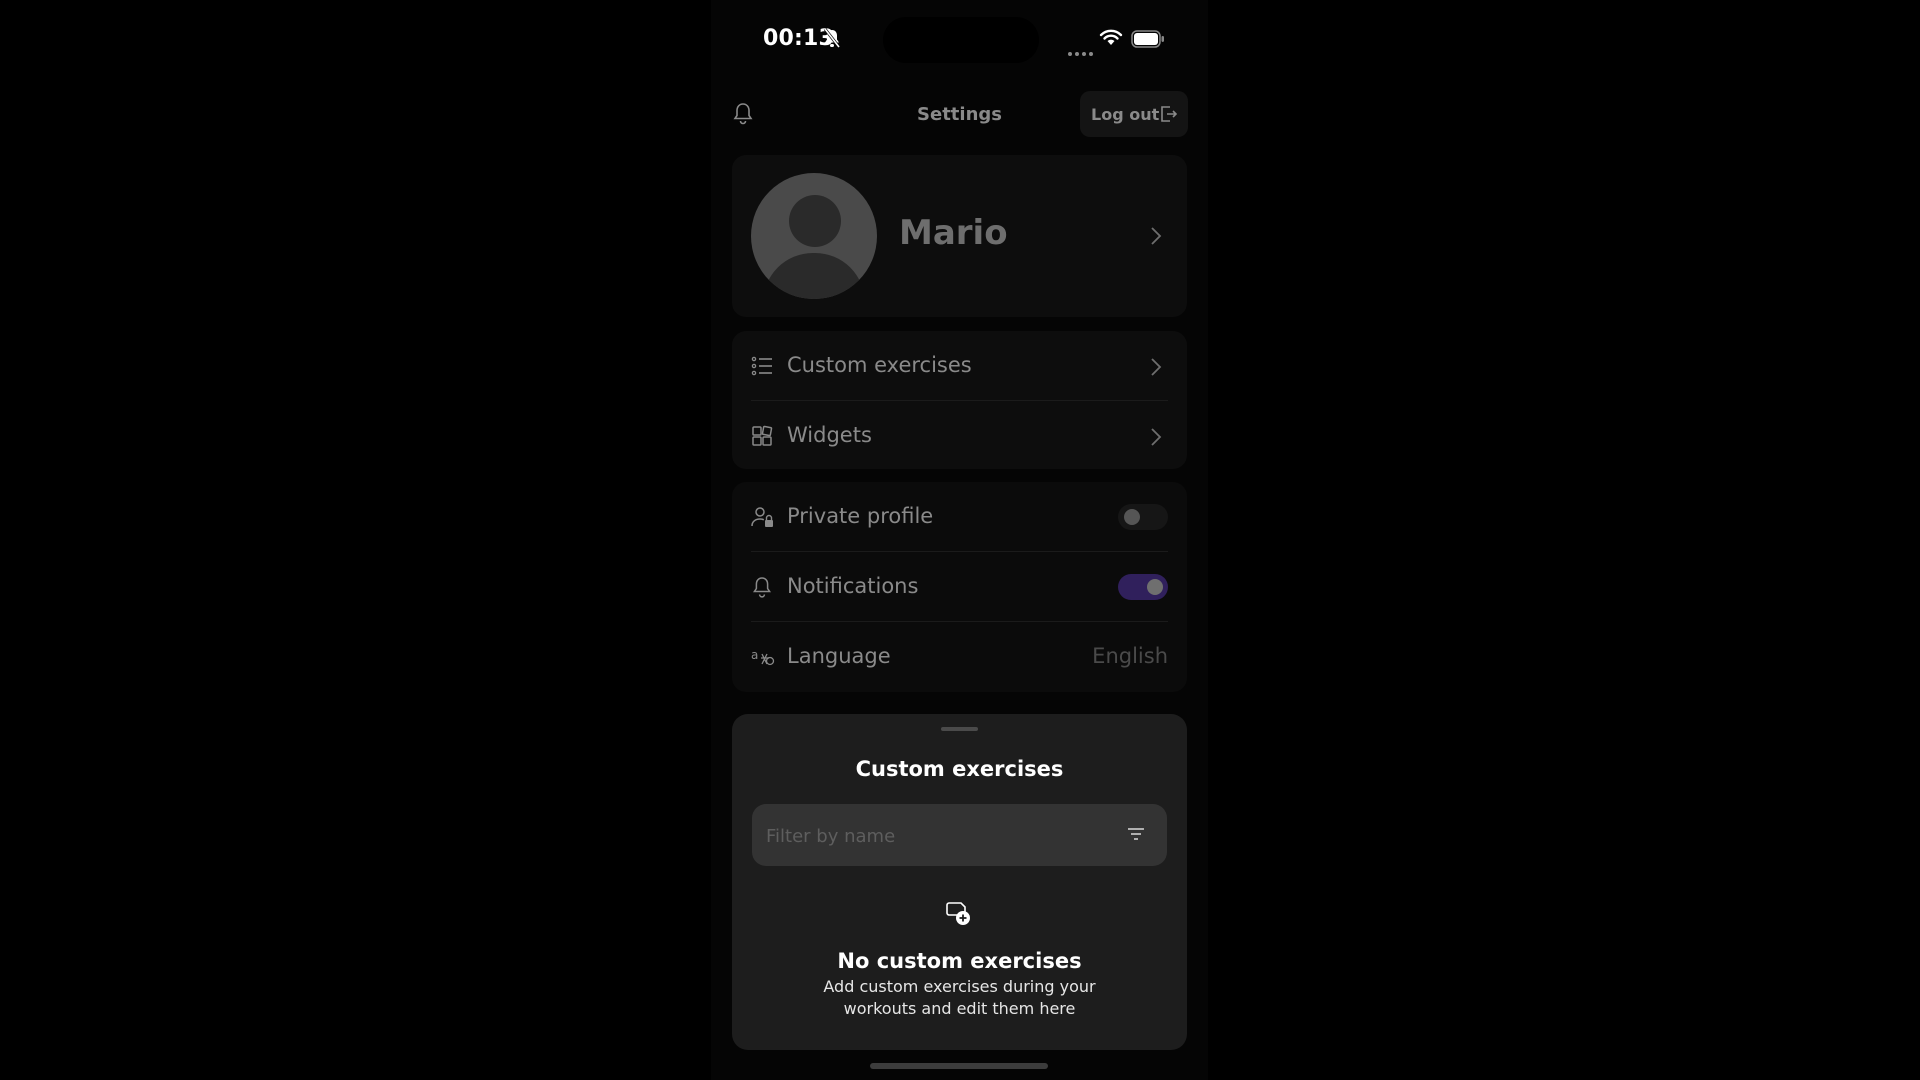  Describe the element at coordinates (1136, 836) in the screenshot. I see `filter-icon` at that location.